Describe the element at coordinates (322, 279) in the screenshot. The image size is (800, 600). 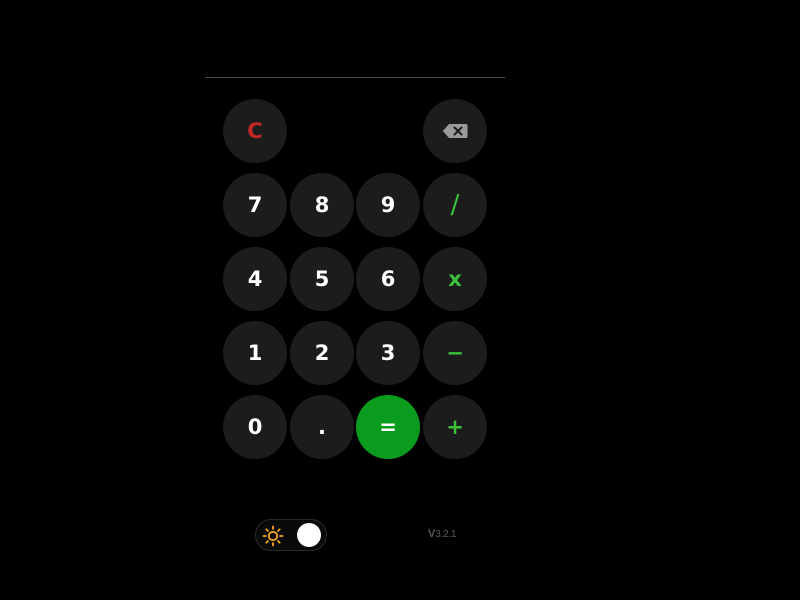
I see `digit-5-button: 5` at that location.